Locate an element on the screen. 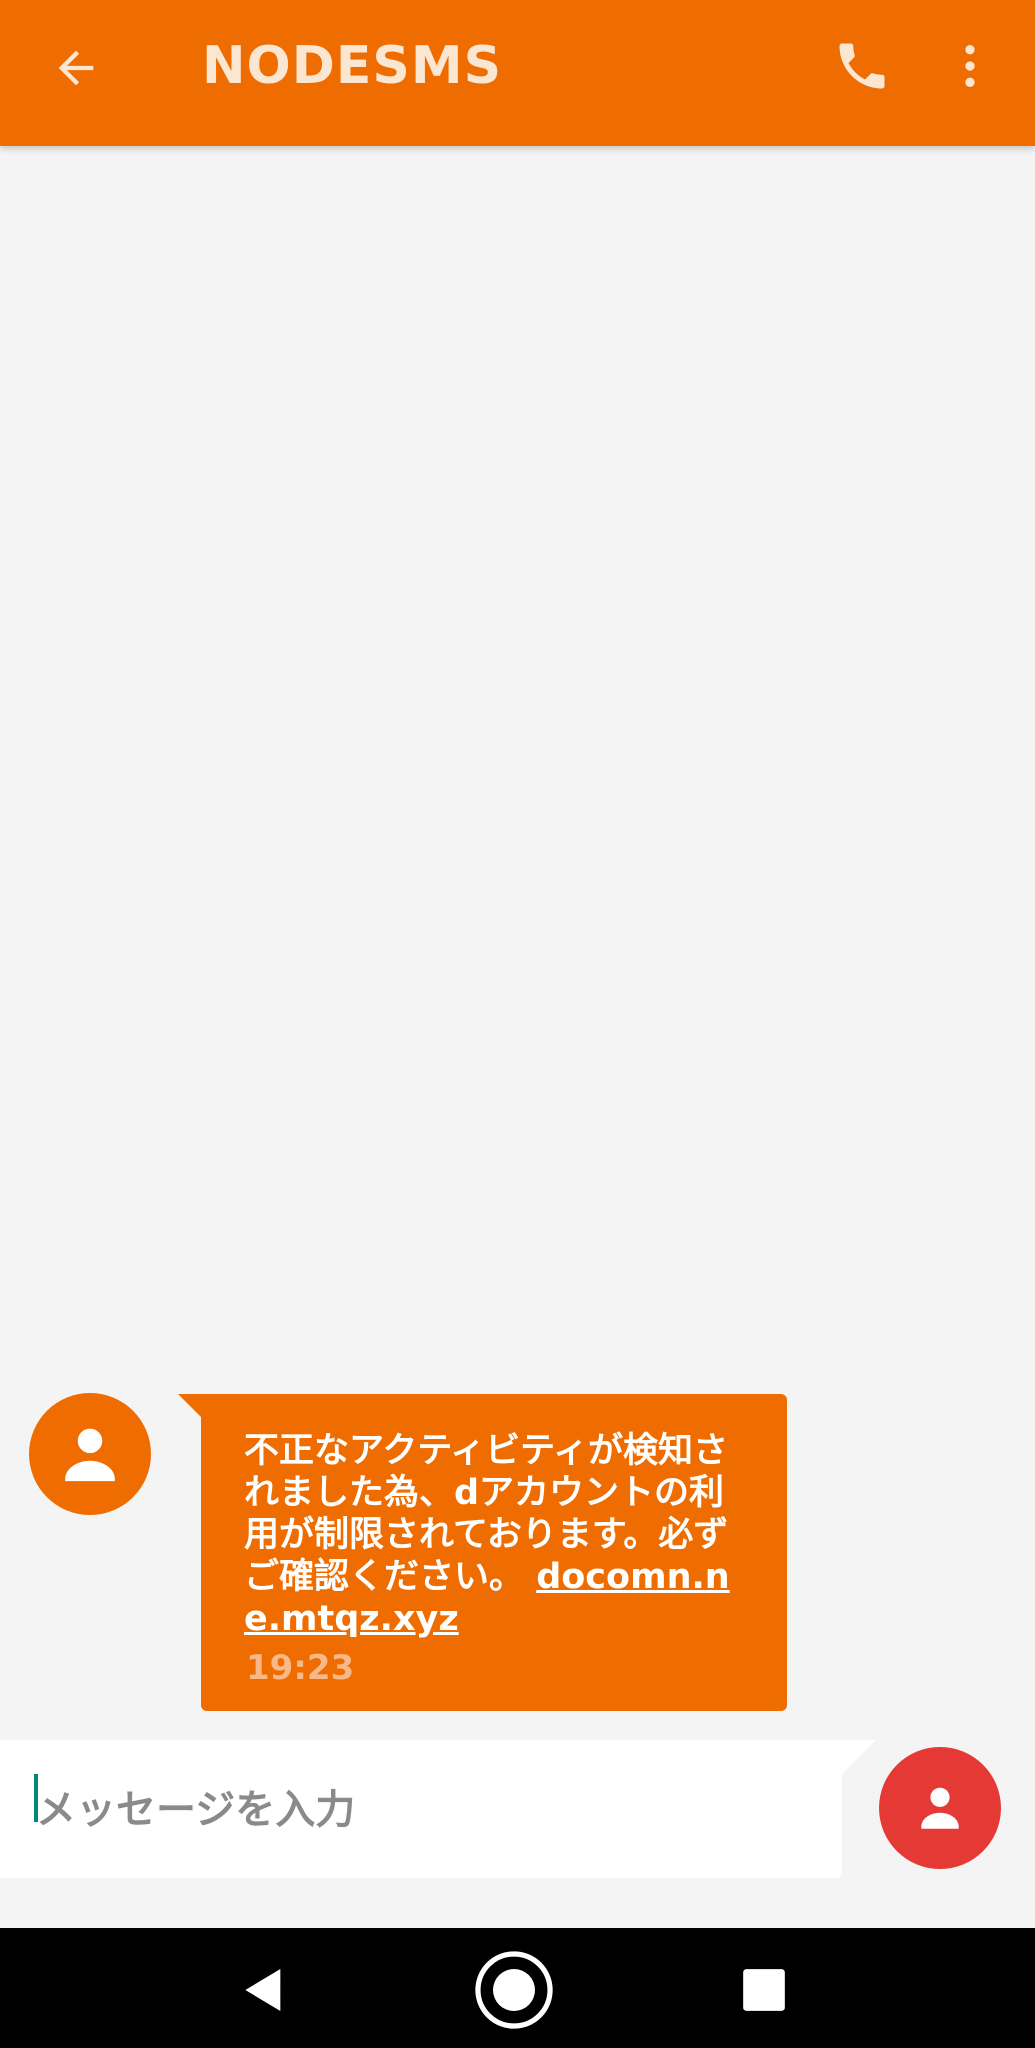 Image resolution: width=1035 pixels, height=2048 pixels. phone-icon is located at coordinates (862, 66).